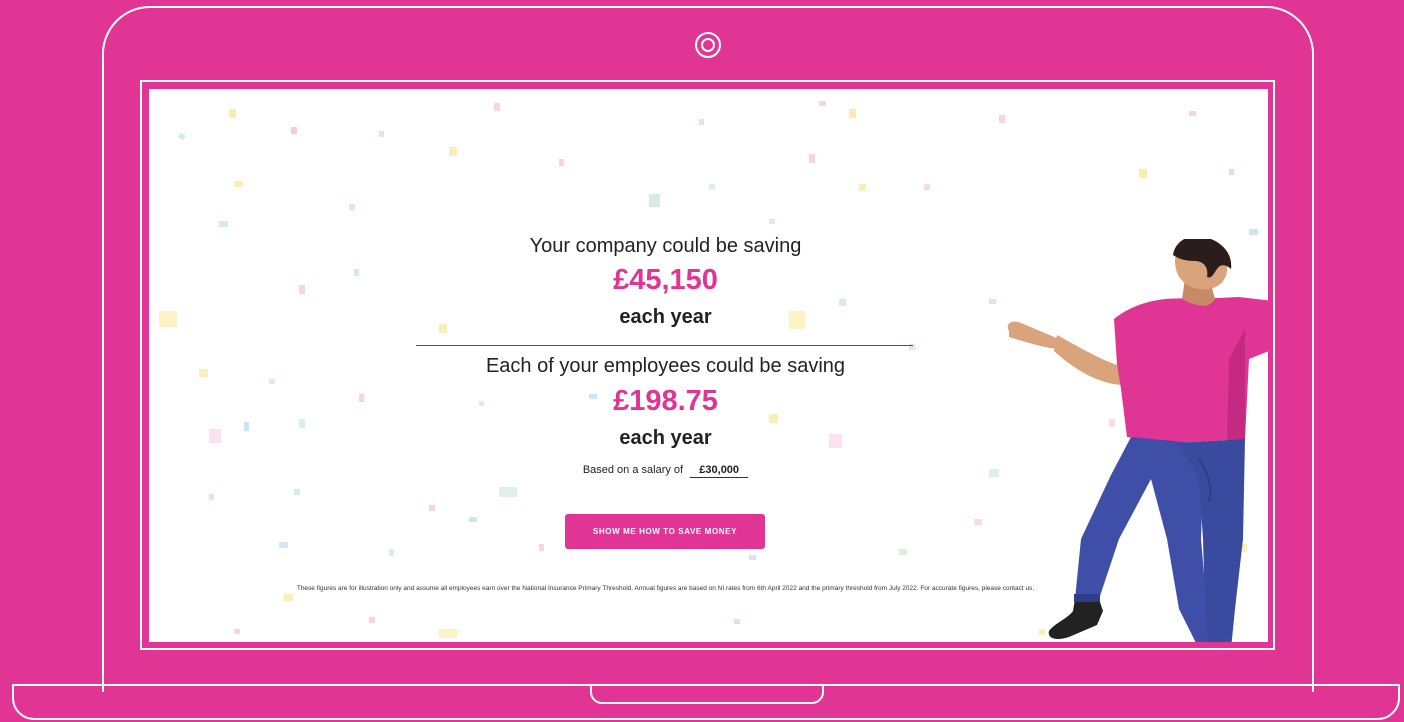  I want to click on show-me-how-button: SHOW ME HOW TO SAVE MONEY, so click(665, 531).